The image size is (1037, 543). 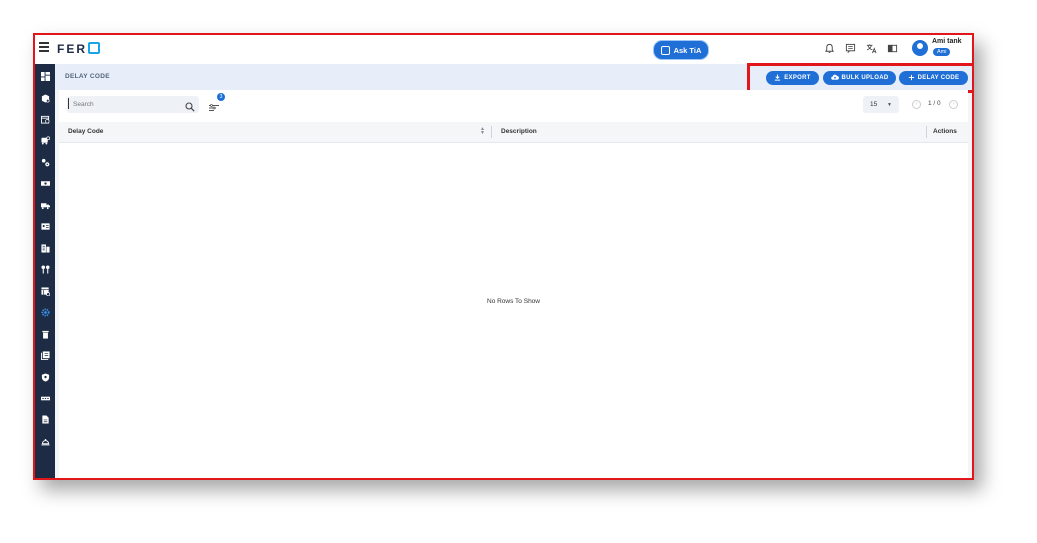 What do you see at coordinates (45, 420) in the screenshot?
I see `document-icon` at bounding box center [45, 420].